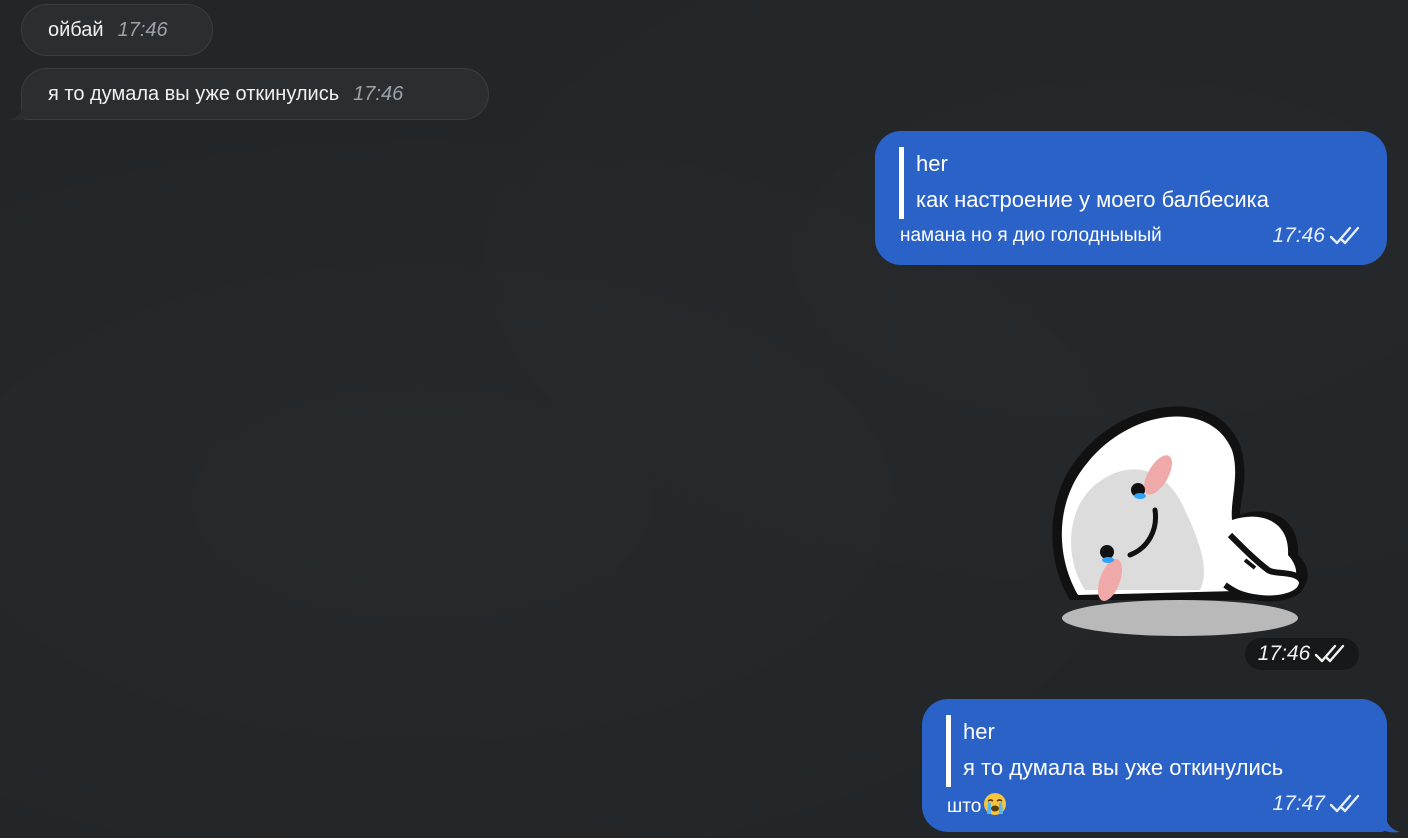 Image resolution: width=1408 pixels, height=838 pixels. I want to click on message-meta: 17:46, so click(1316, 236).